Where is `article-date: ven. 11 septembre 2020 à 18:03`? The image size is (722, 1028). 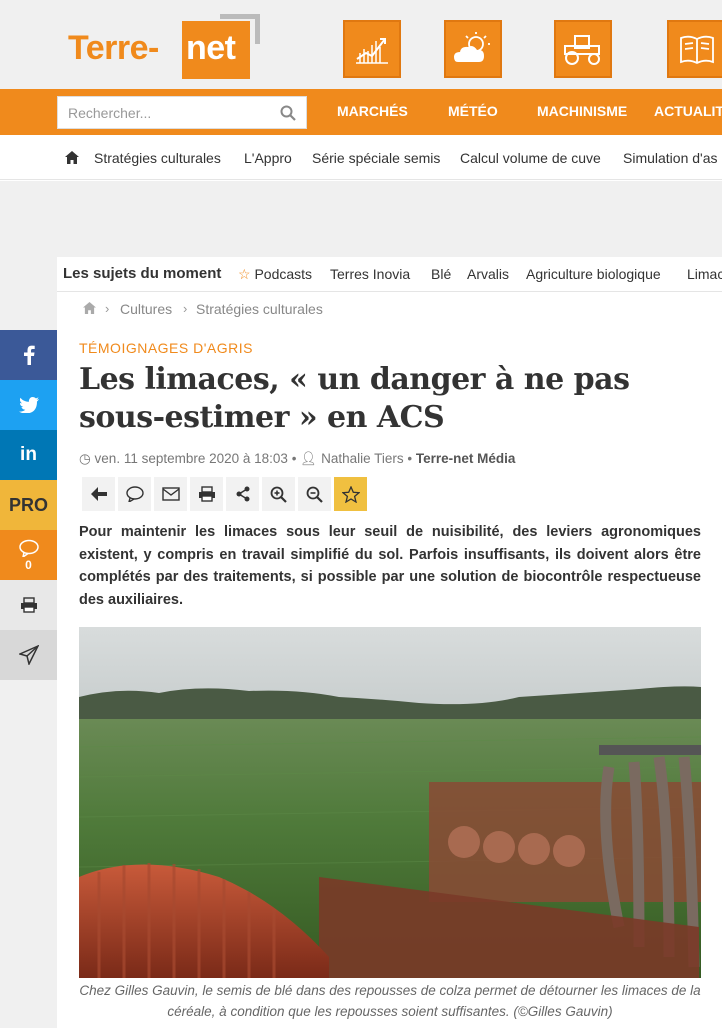 article-date: ven. 11 septembre 2020 à 18:03 is located at coordinates (191, 458).